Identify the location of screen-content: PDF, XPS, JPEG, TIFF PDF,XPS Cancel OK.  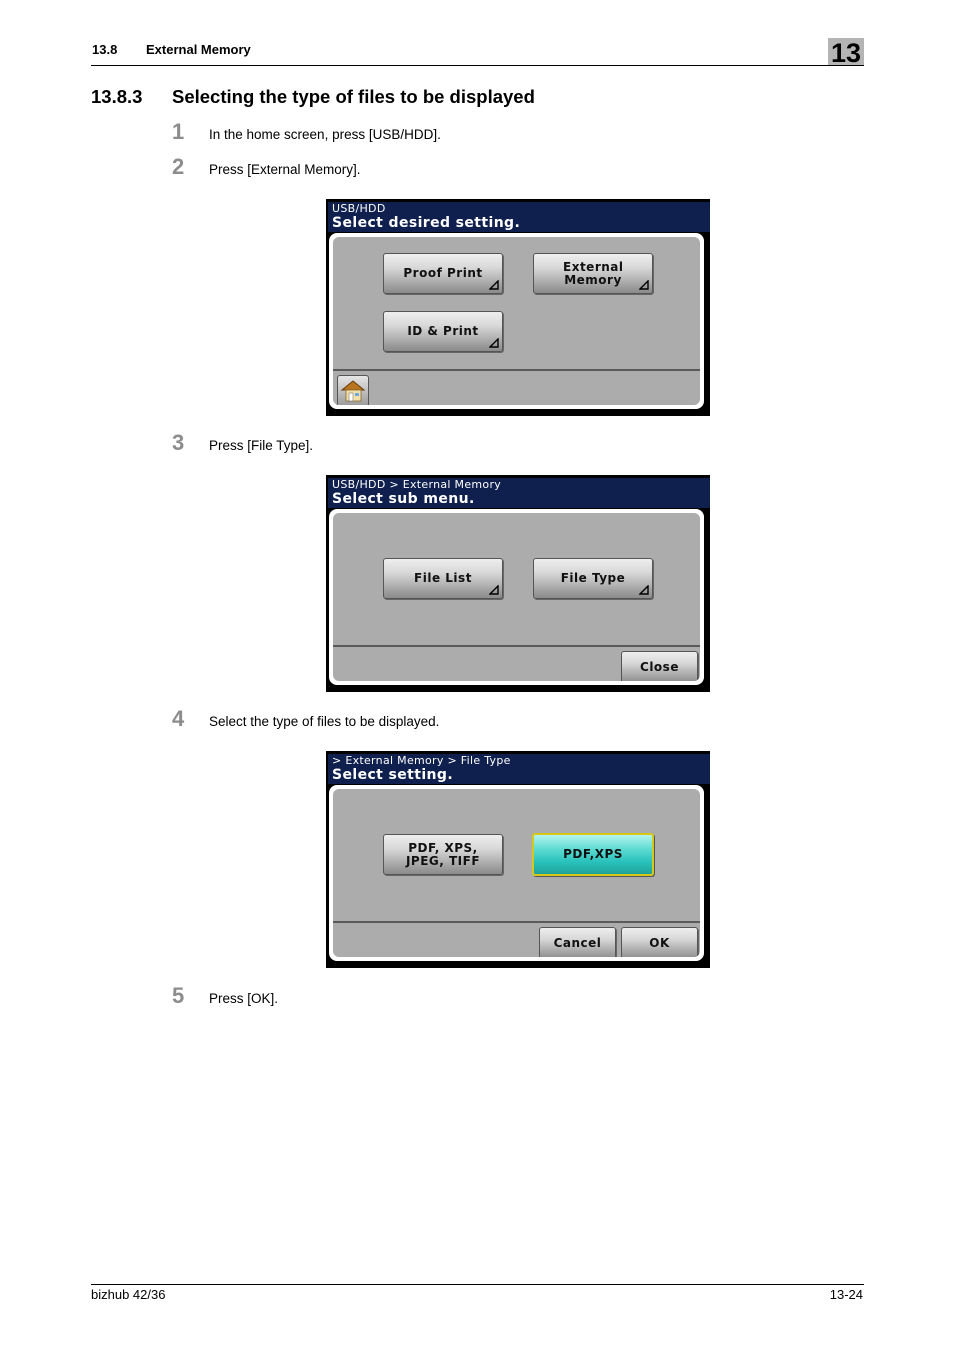
(516, 873).